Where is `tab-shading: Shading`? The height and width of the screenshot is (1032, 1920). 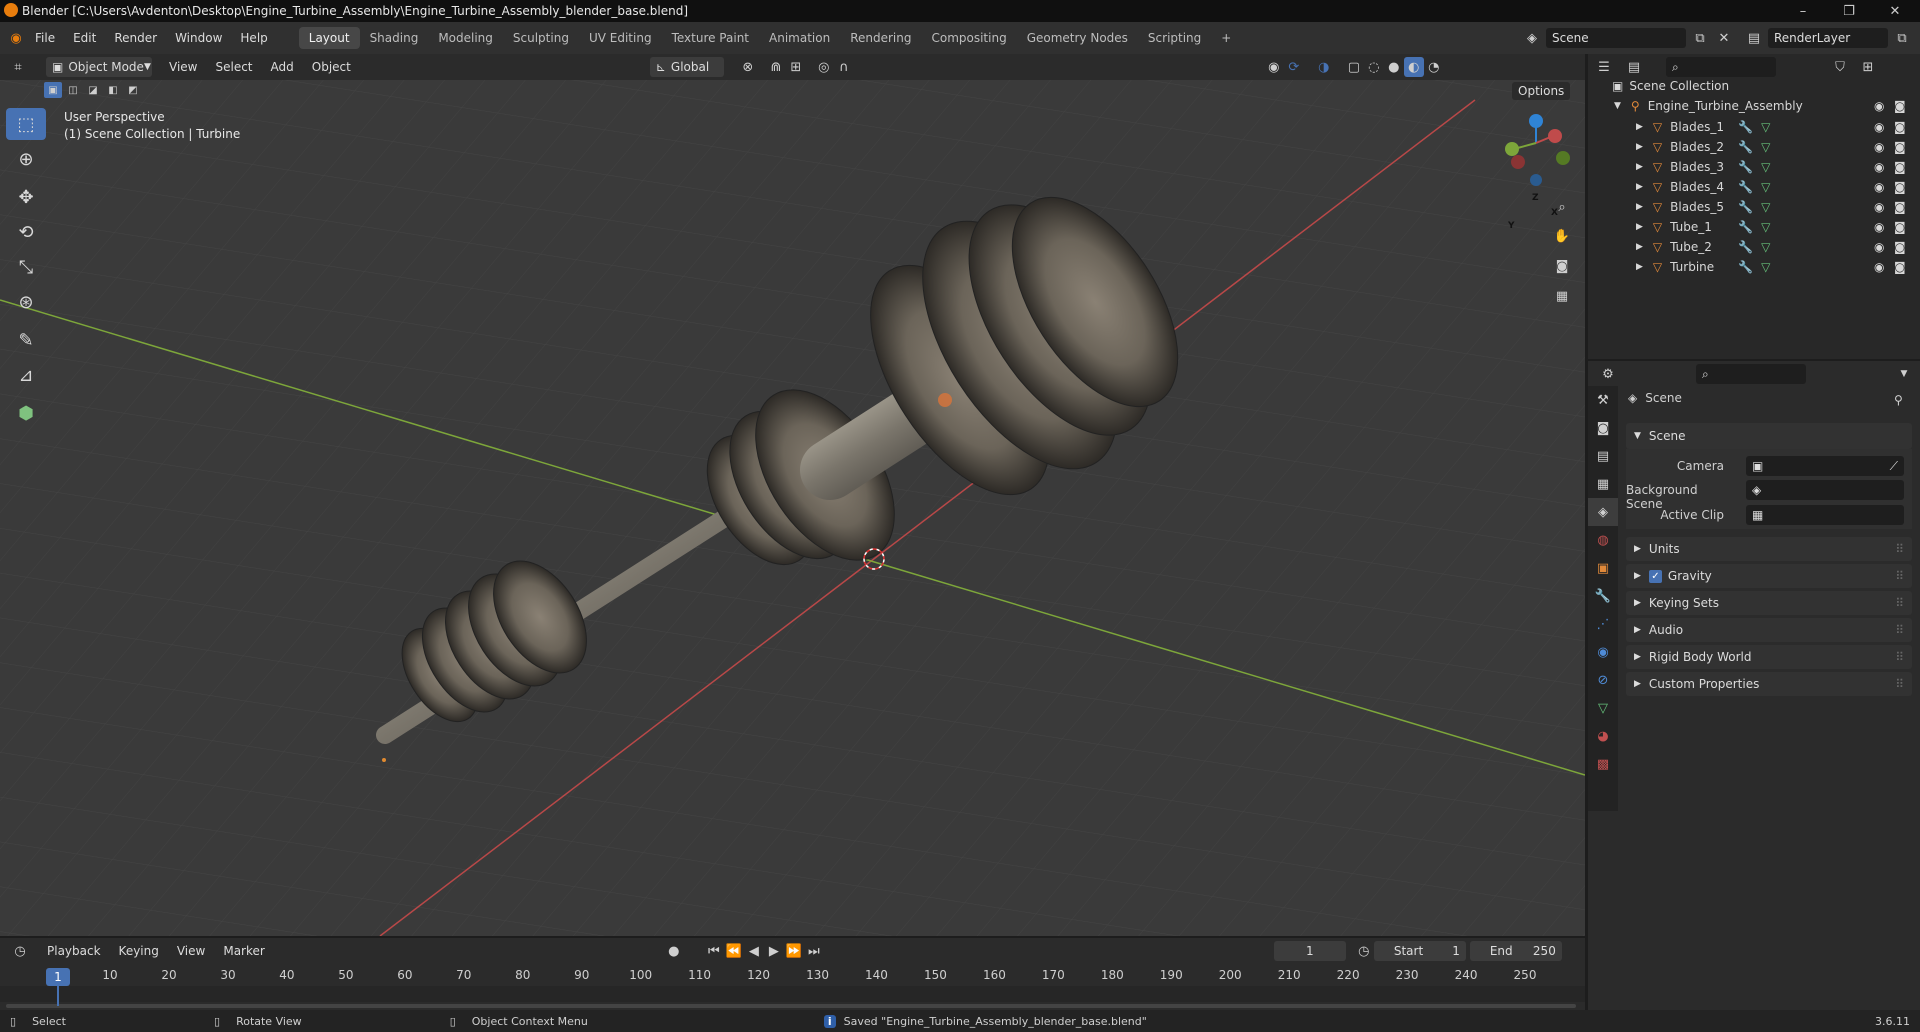 tab-shading: Shading is located at coordinates (394, 38).